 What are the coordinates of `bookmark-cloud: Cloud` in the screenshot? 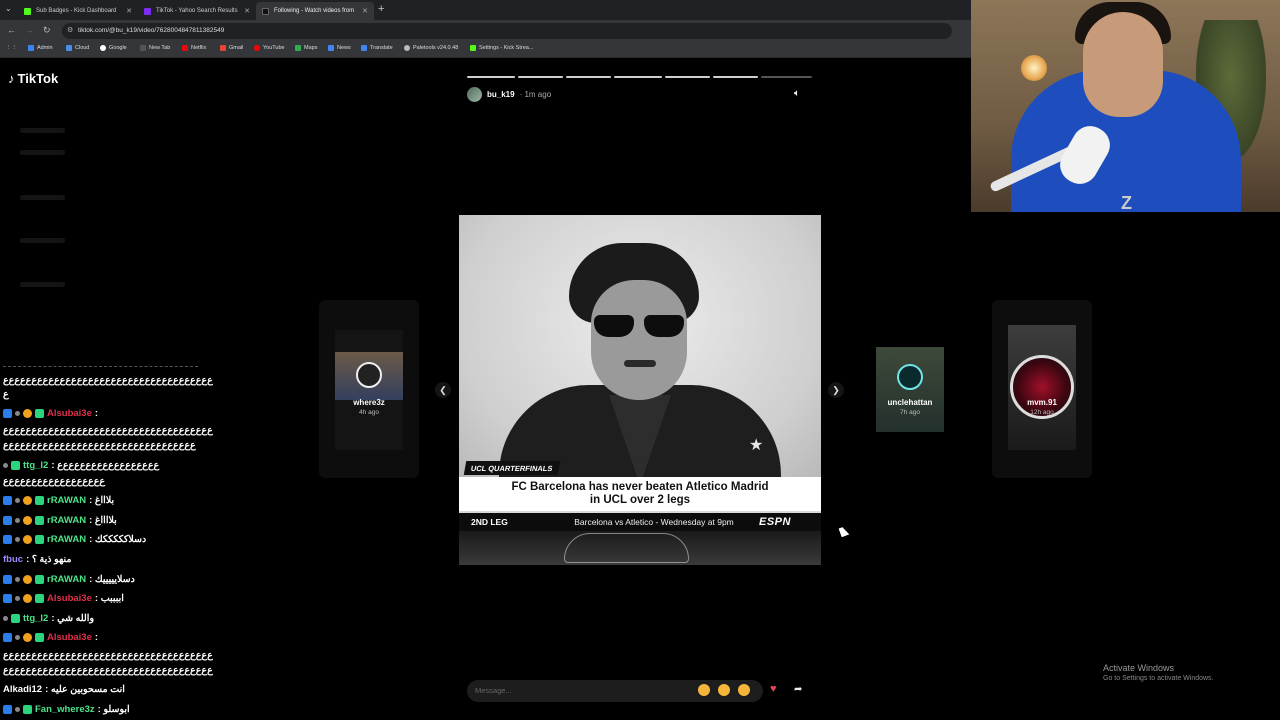 It's located at (77, 48).